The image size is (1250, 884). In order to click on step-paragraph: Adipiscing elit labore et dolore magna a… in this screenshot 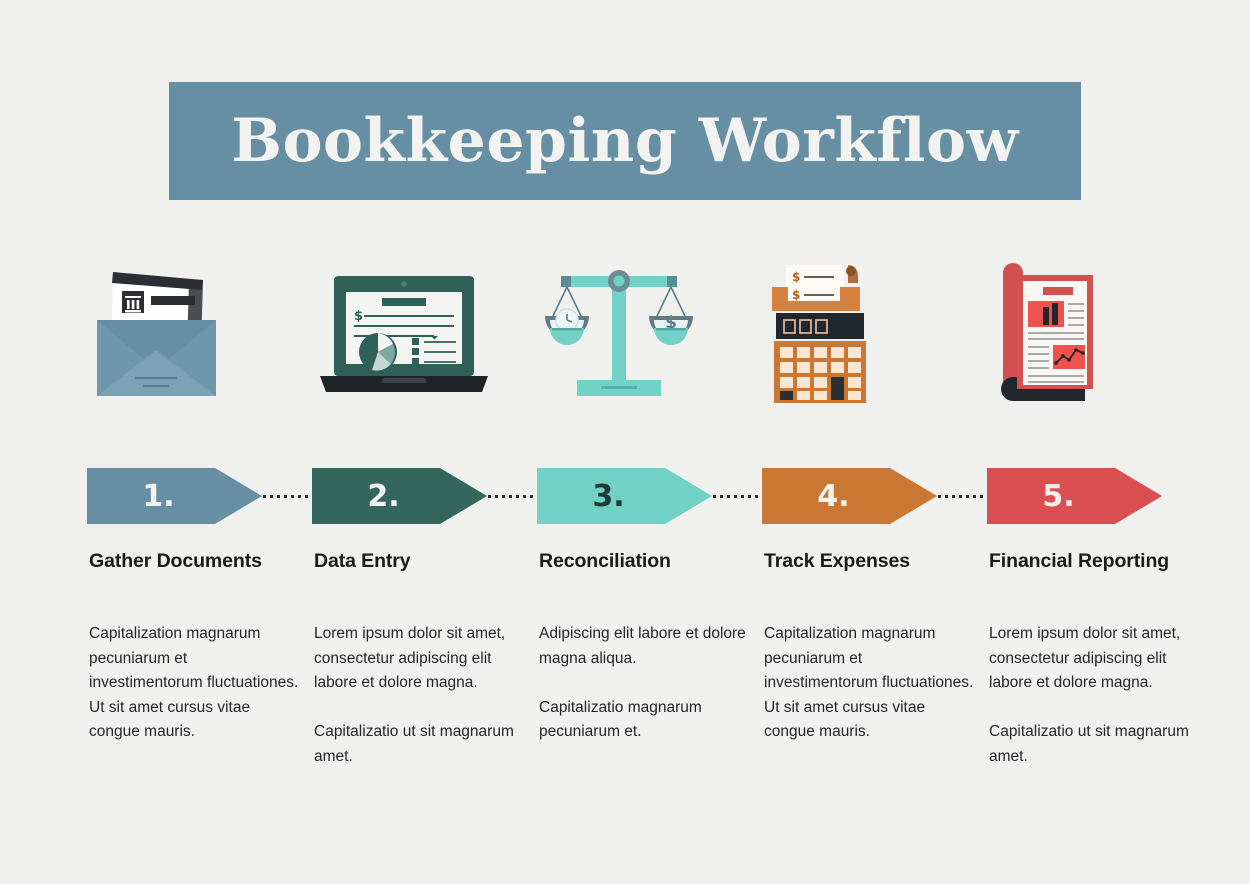, I will do `click(642, 646)`.